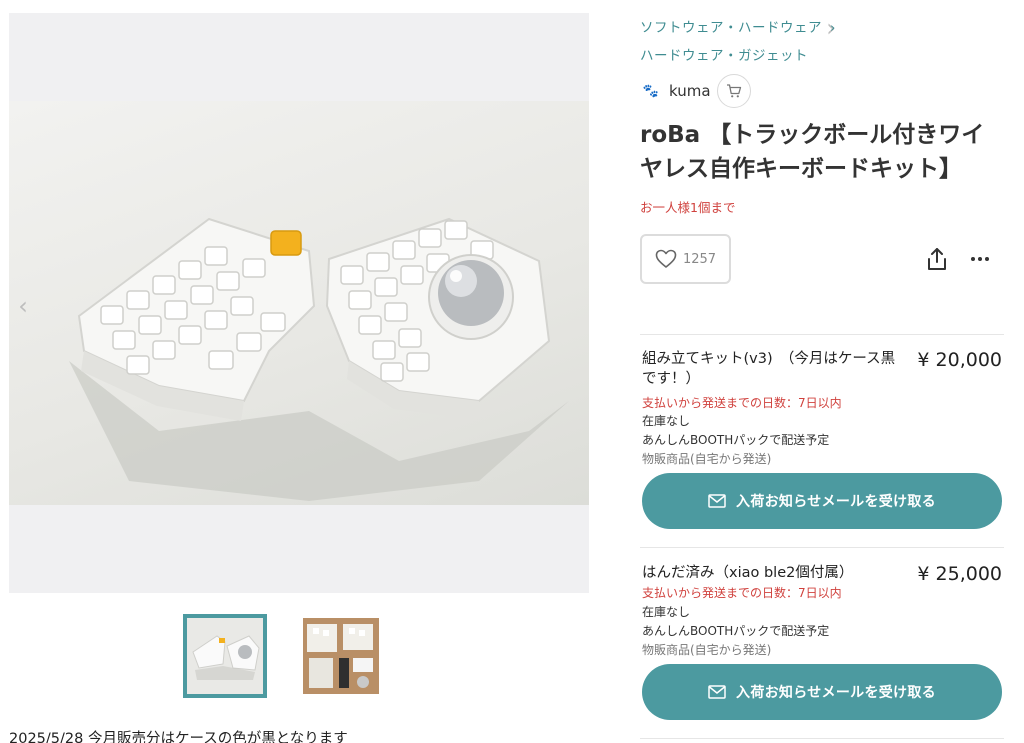  Describe the element at coordinates (959, 574) in the screenshot. I see `variant-price: ¥ 25,000` at that location.